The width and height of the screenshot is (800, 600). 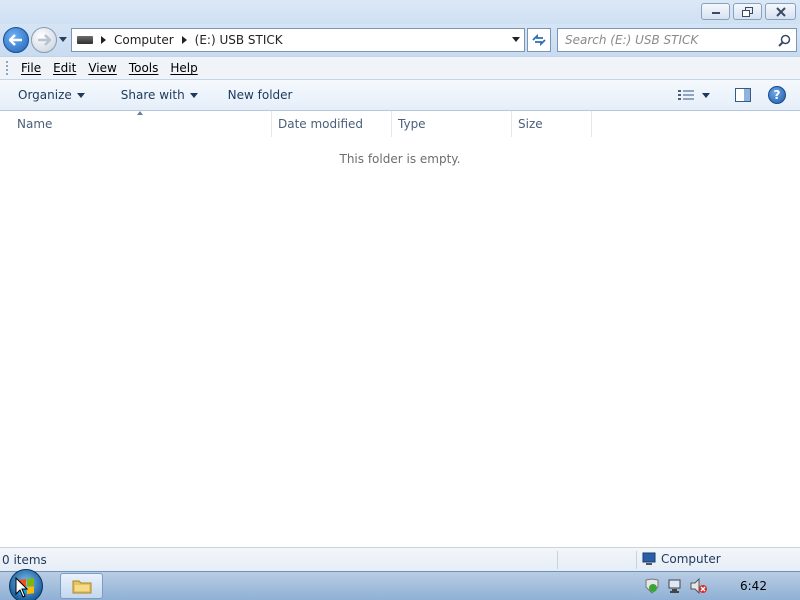 I want to click on column-header-type: Type, so click(x=452, y=124).